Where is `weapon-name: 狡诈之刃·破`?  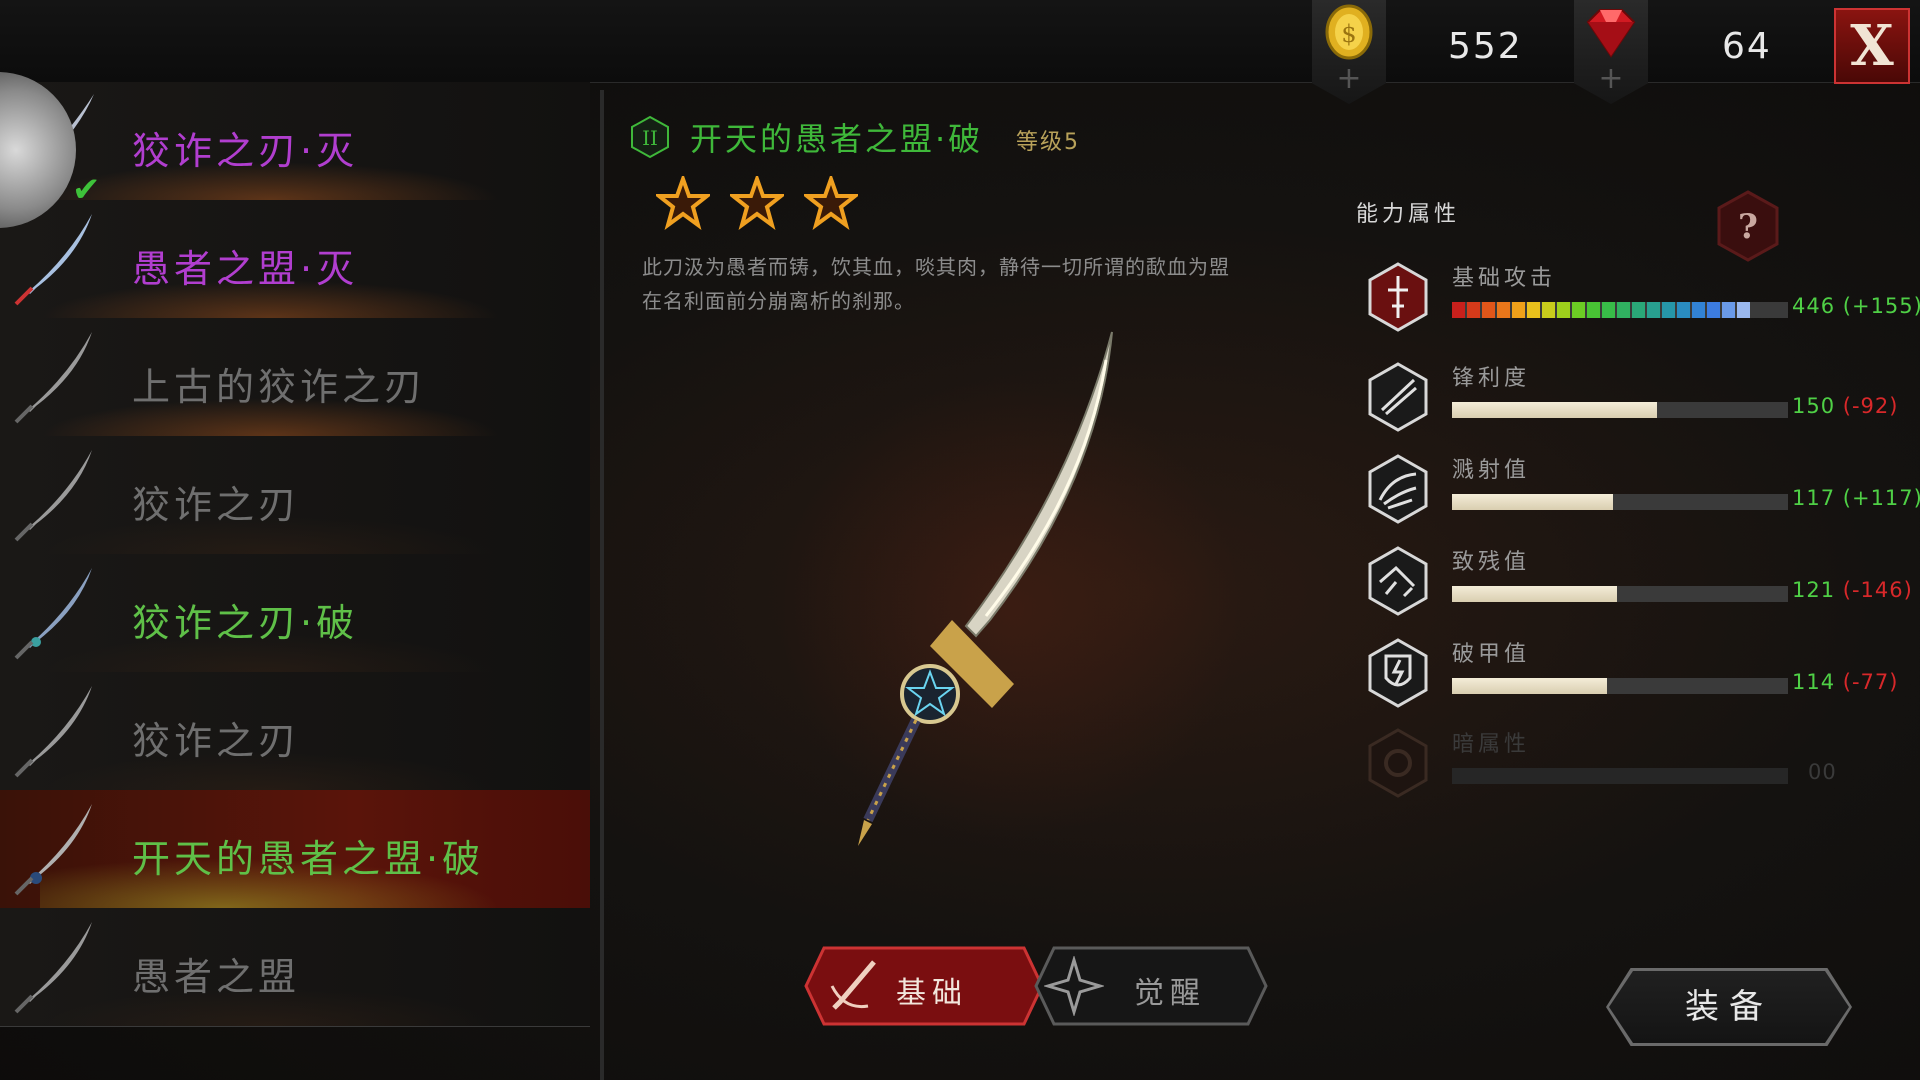 weapon-name: 狡诈之刃·破 is located at coordinates (245, 623).